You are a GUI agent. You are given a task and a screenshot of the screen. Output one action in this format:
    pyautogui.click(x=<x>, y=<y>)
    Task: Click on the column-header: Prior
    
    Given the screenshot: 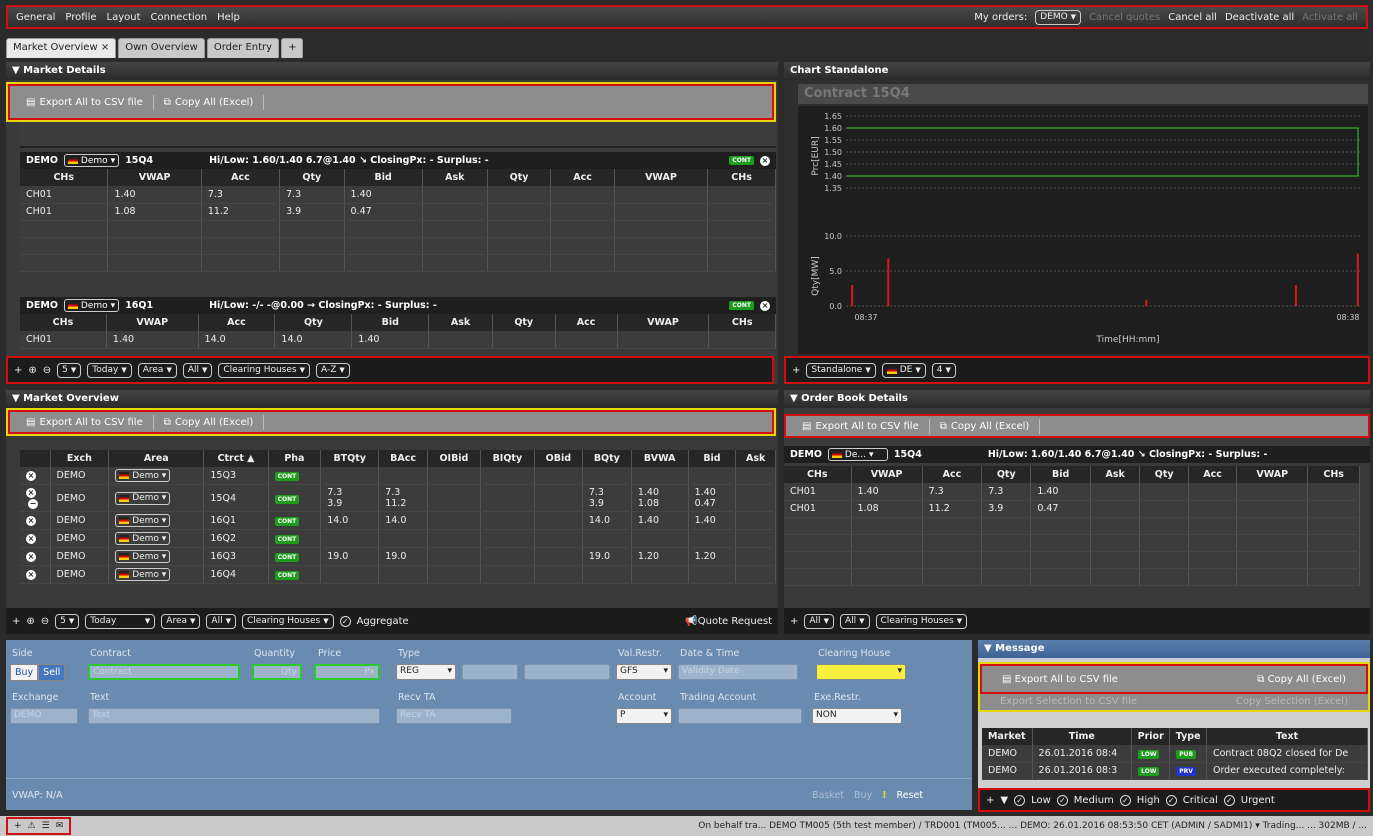 What is the action you would take?
    pyautogui.click(x=1151, y=736)
    